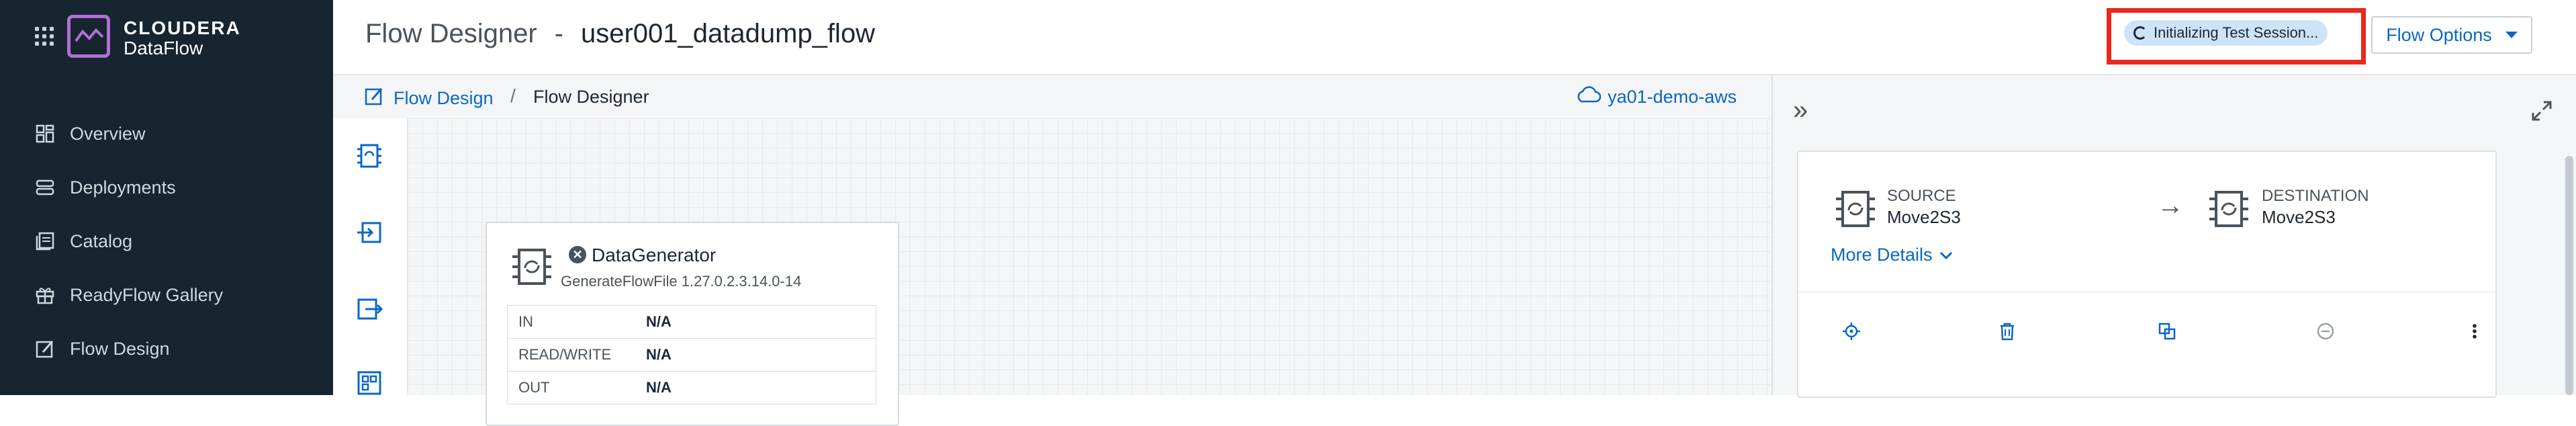 This screenshot has height=426, width=2576. Describe the element at coordinates (2170, 205) in the screenshot. I see `arrow-right-icon: →` at that location.